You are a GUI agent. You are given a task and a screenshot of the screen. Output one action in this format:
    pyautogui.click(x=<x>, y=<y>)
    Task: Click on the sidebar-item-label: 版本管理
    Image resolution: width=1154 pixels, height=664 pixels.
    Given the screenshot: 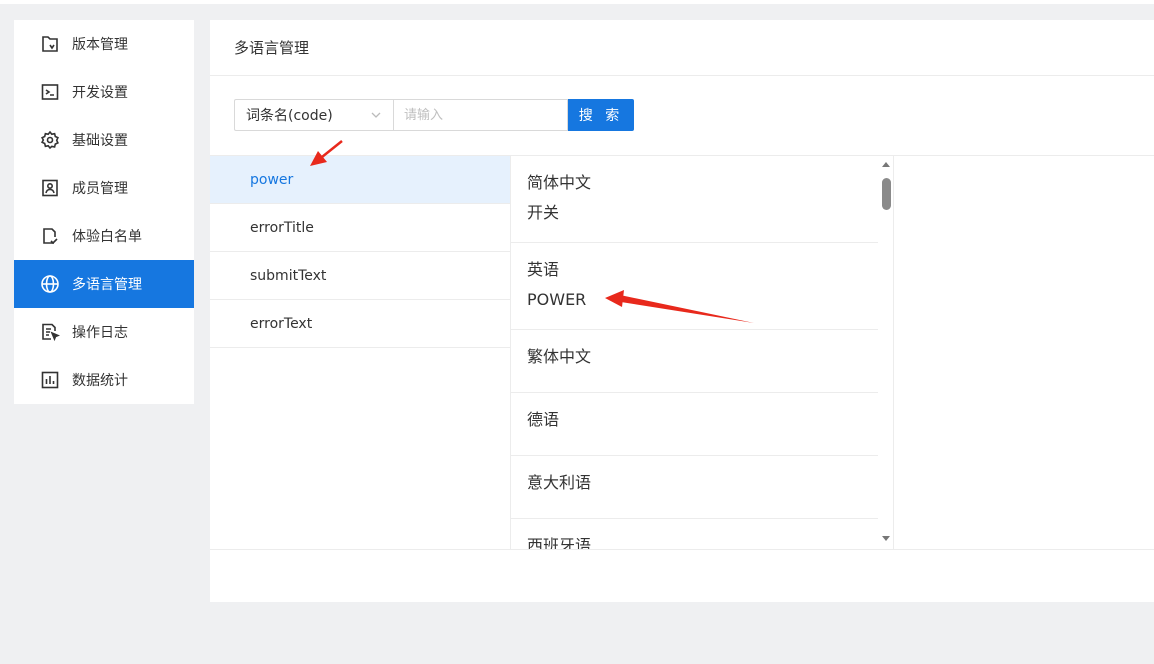 What is the action you would take?
    pyautogui.click(x=100, y=45)
    